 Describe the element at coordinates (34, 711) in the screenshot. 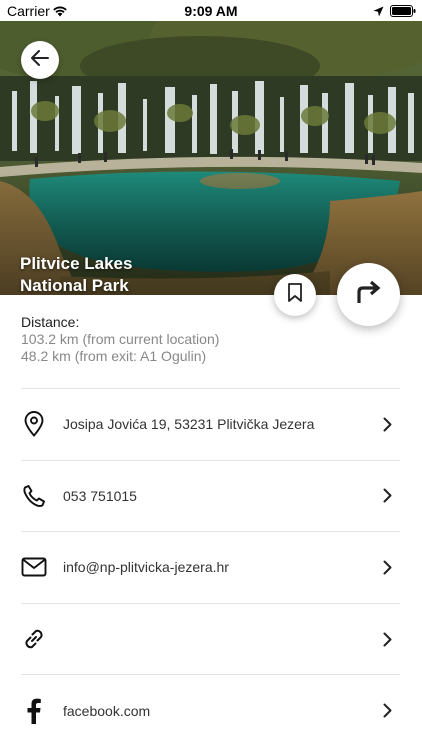

I see `facebook-icon` at that location.